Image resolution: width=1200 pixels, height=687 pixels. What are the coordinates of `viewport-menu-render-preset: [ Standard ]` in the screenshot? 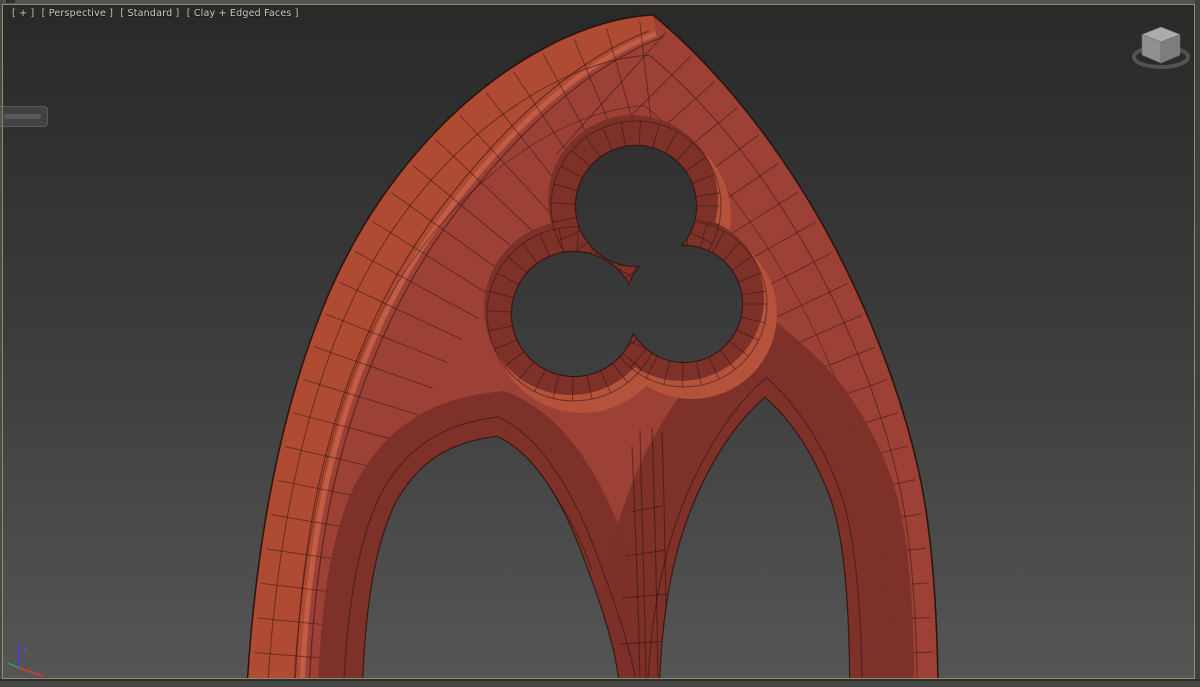 It's located at (149, 13).